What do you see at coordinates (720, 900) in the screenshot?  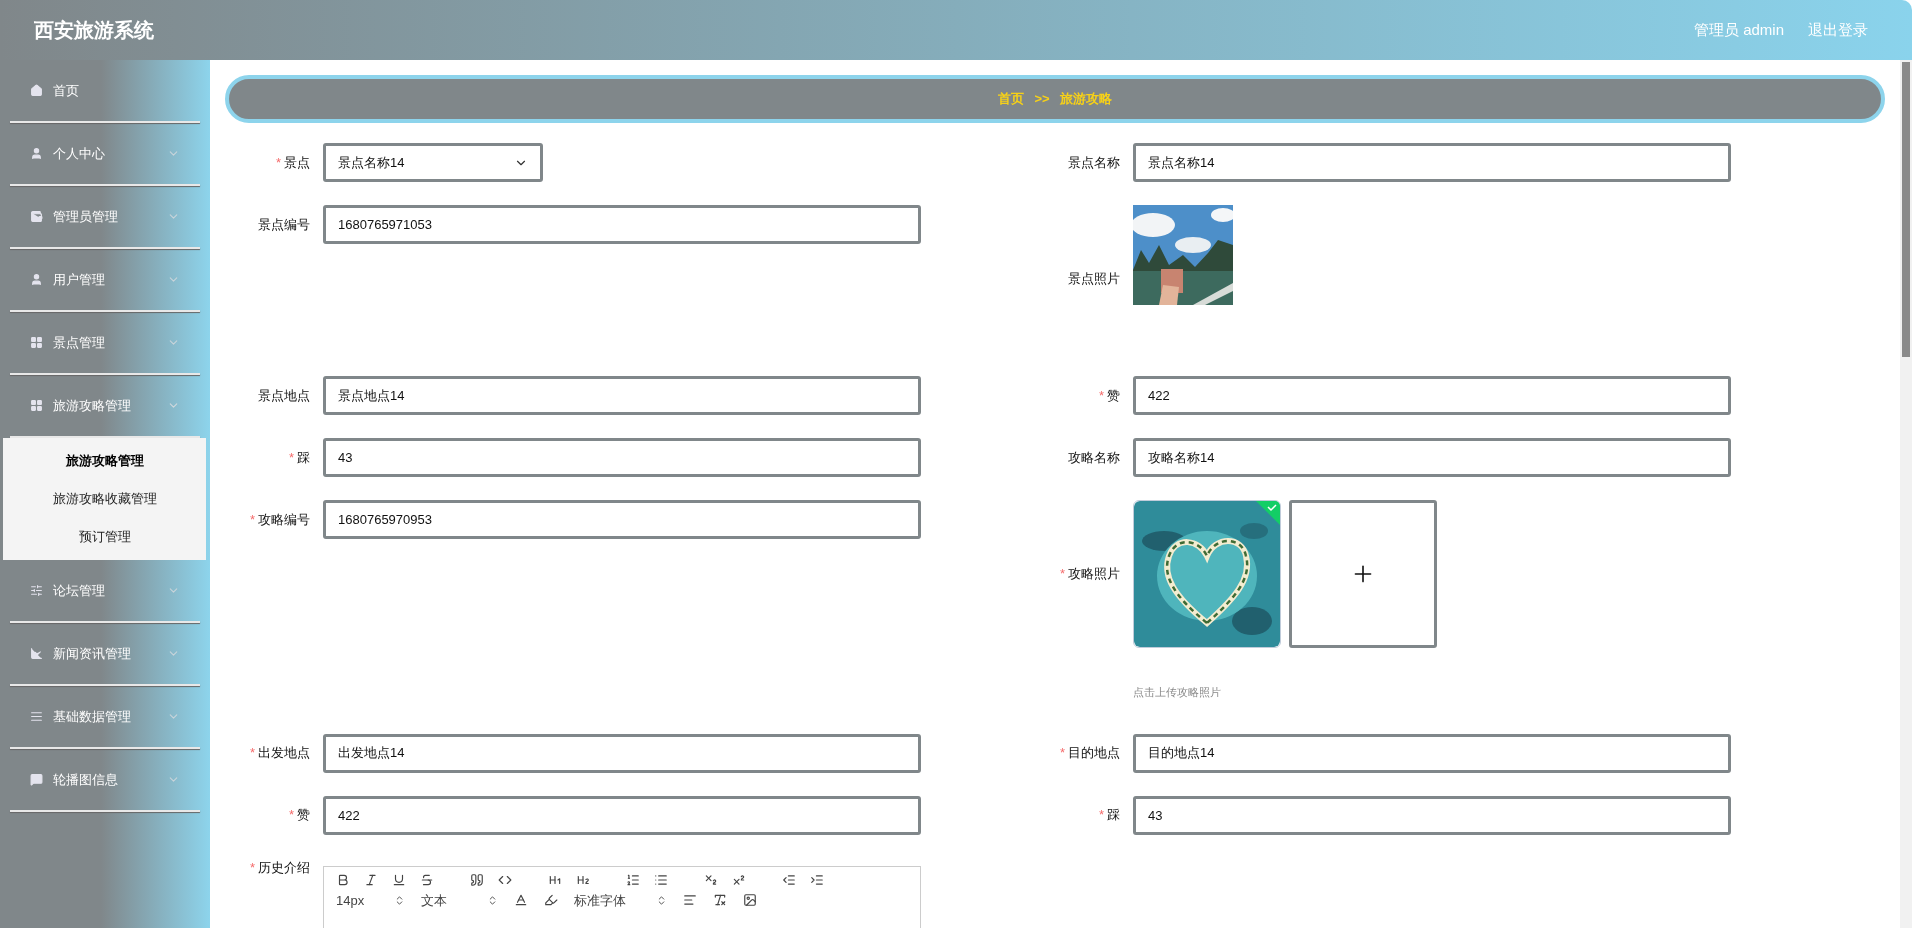 I see `clear-format-icon` at bounding box center [720, 900].